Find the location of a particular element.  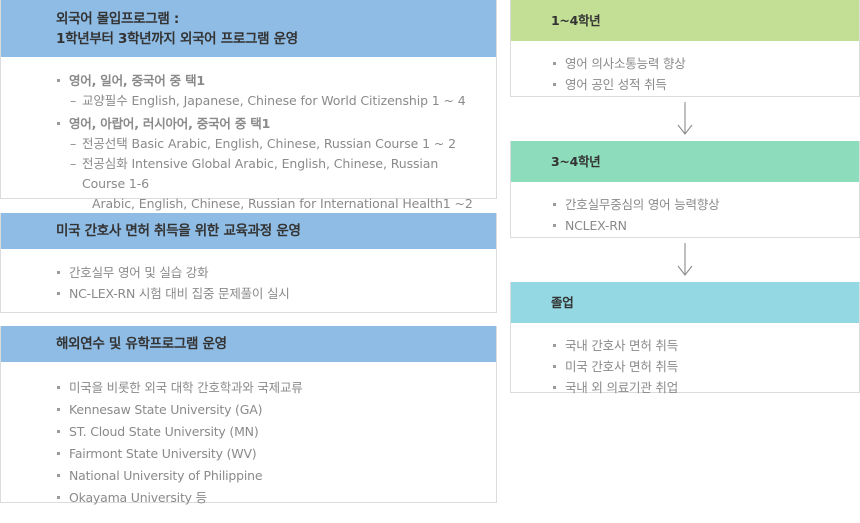

list-item-label: NC-LEX-RN 시험 대비 집중 문제풀이 실시 is located at coordinates (179, 293).